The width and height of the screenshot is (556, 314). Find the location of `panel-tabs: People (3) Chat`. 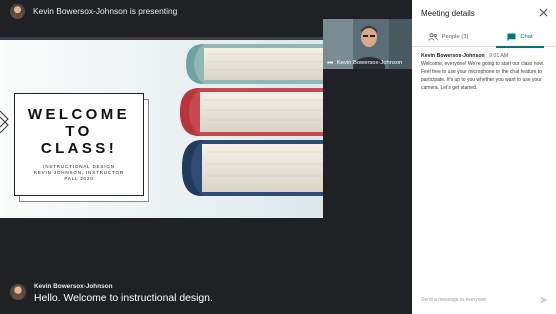

panel-tabs: People (3) Chat is located at coordinates (484, 37).